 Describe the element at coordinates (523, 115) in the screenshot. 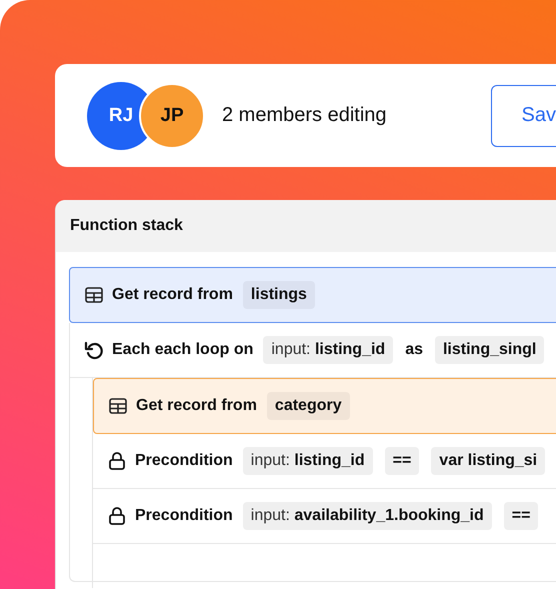

I see `save-button: Sav` at that location.